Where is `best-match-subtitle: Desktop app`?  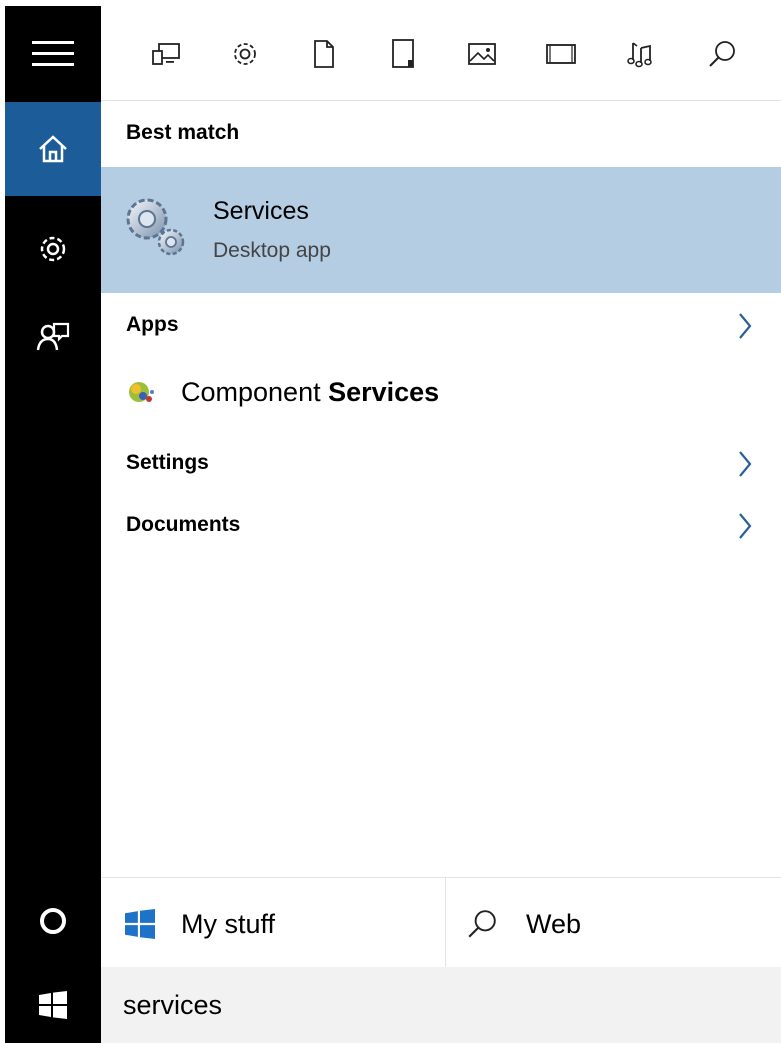 best-match-subtitle: Desktop app is located at coordinates (272, 250).